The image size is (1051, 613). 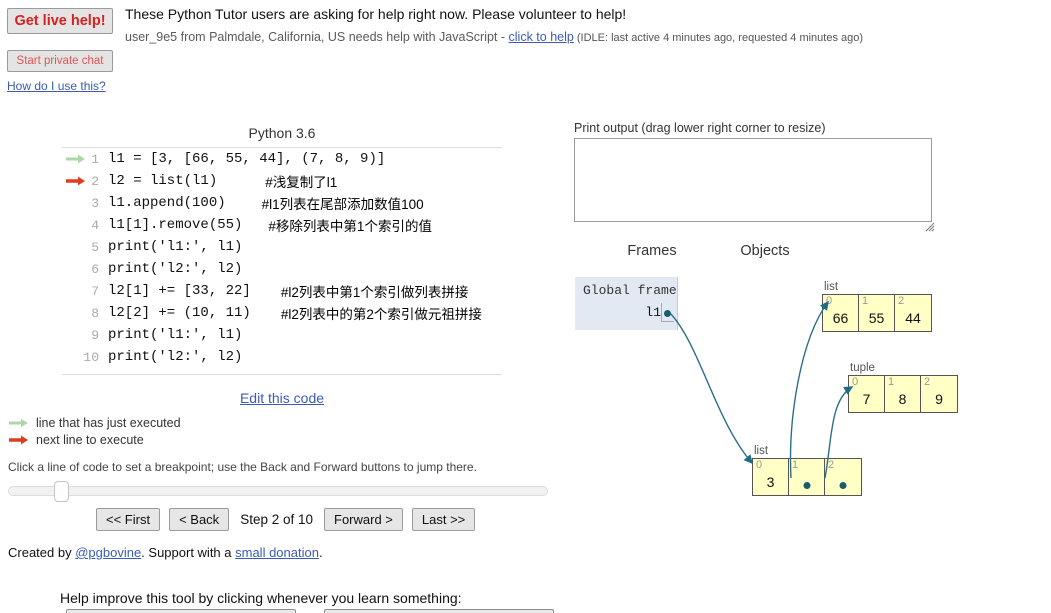 I want to click on object-cell: 0 66, so click(x=841, y=313).